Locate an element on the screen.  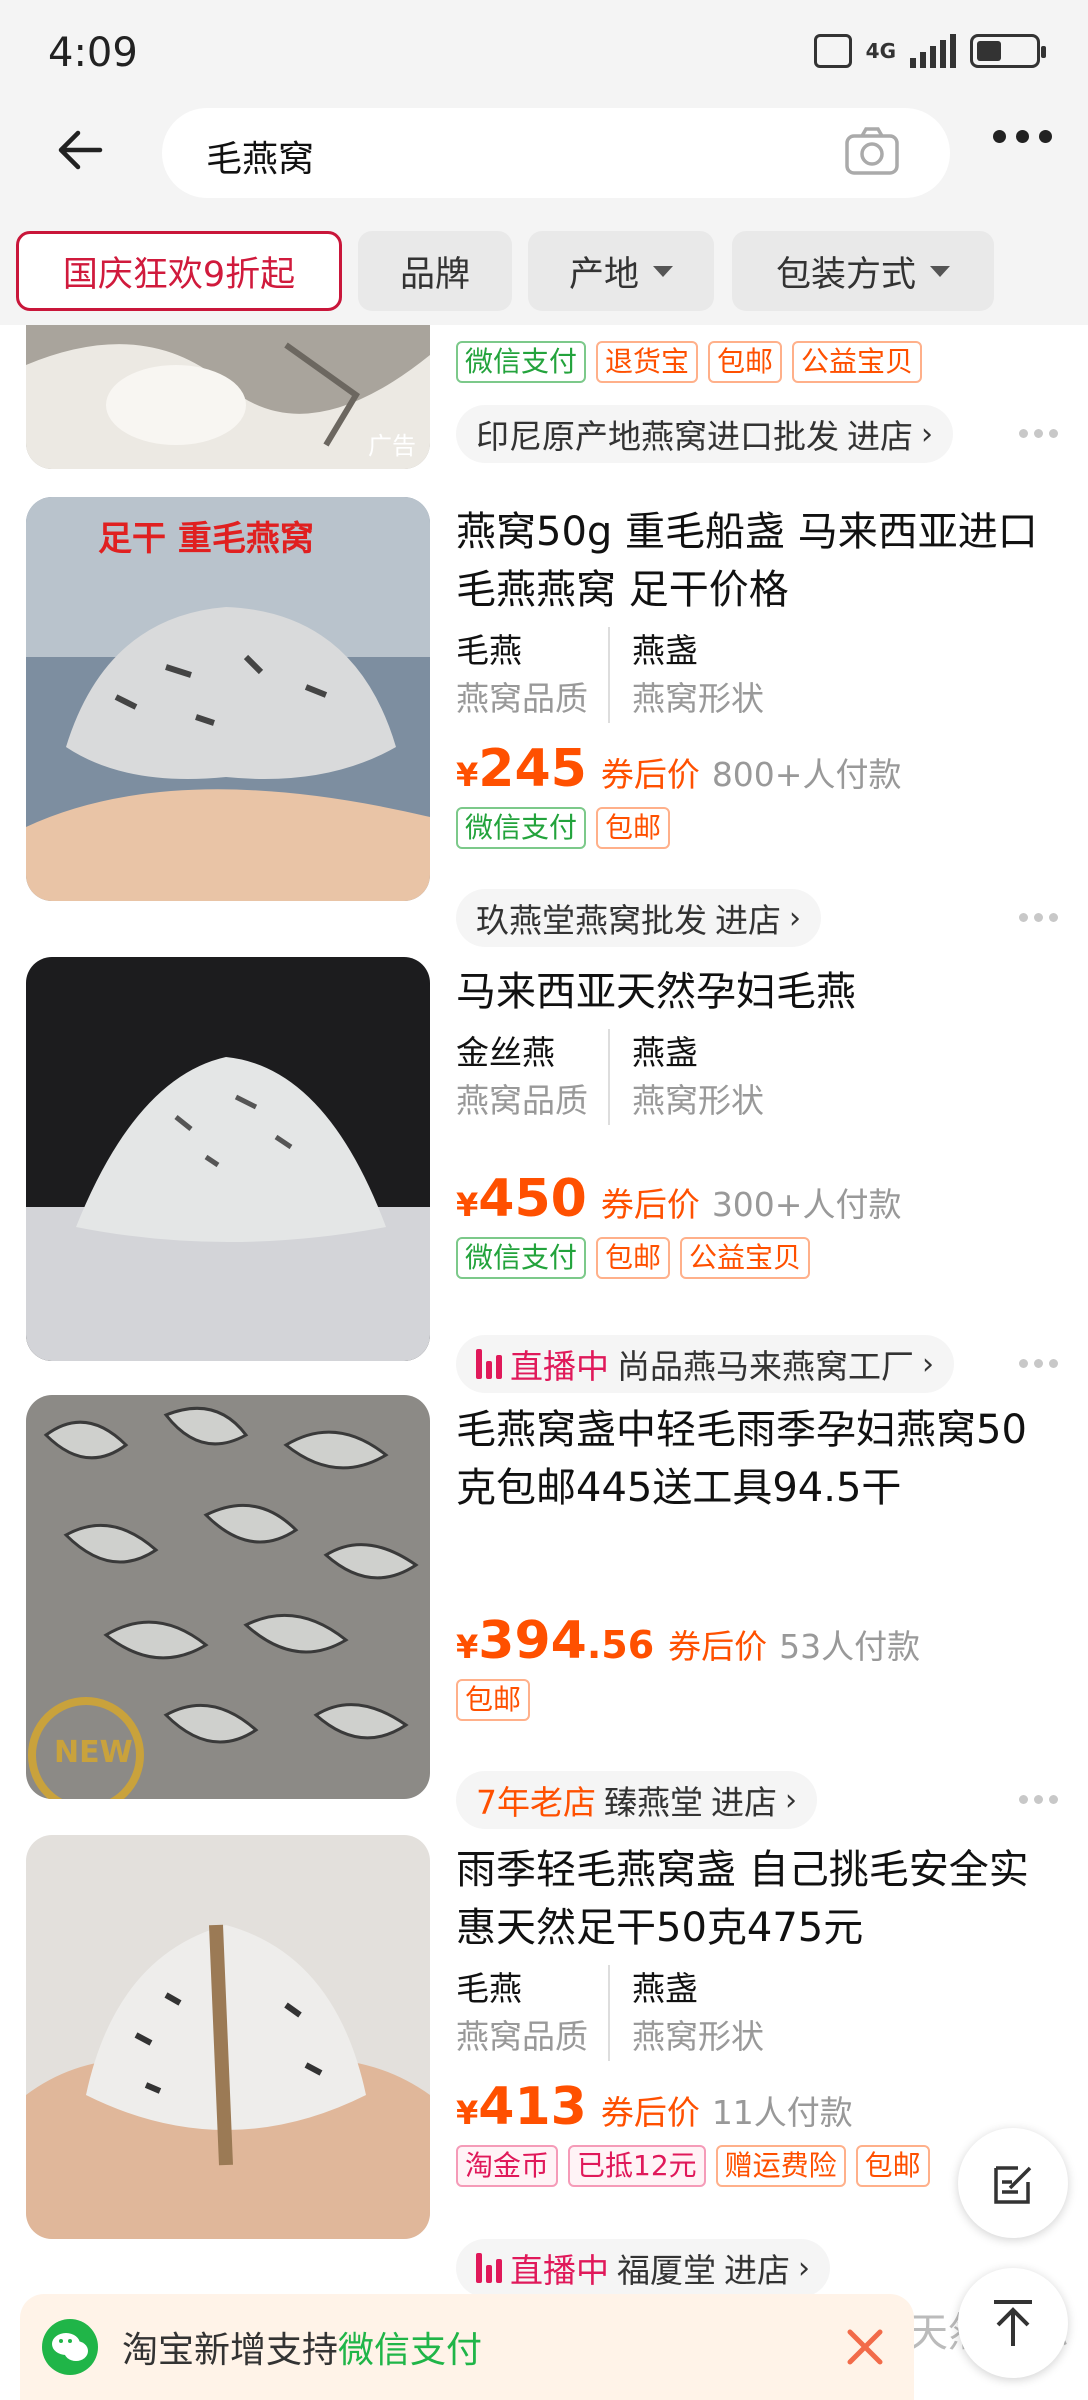
shop-link: 直播中 福厦堂 进店 › is located at coordinates (643, 2268).